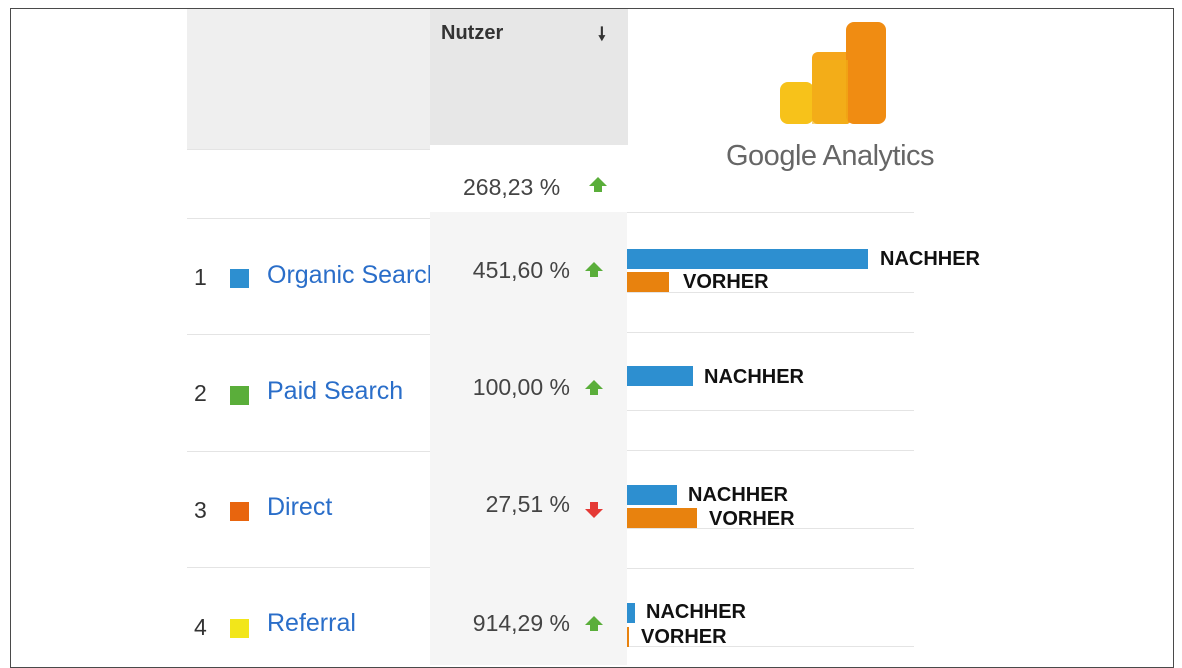  What do you see at coordinates (833, 73) in the screenshot?
I see `google-analytics-logo-icon` at bounding box center [833, 73].